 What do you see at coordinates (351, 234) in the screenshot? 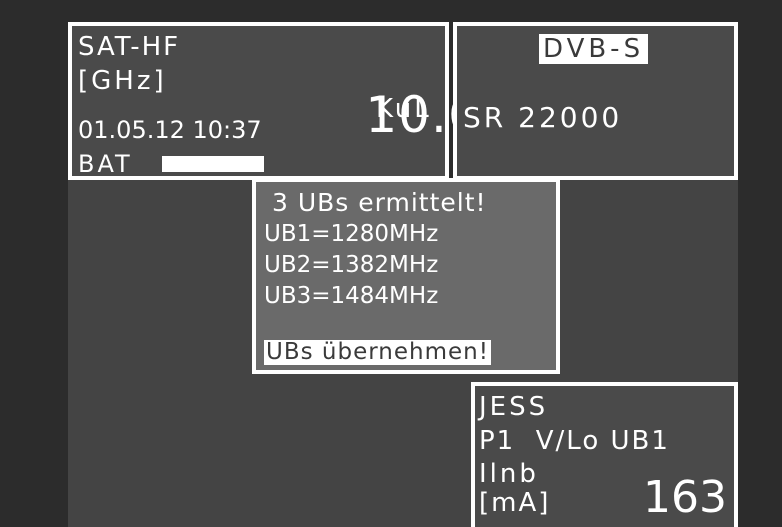
I see `ub1-line: UB1=1280MHz` at bounding box center [351, 234].